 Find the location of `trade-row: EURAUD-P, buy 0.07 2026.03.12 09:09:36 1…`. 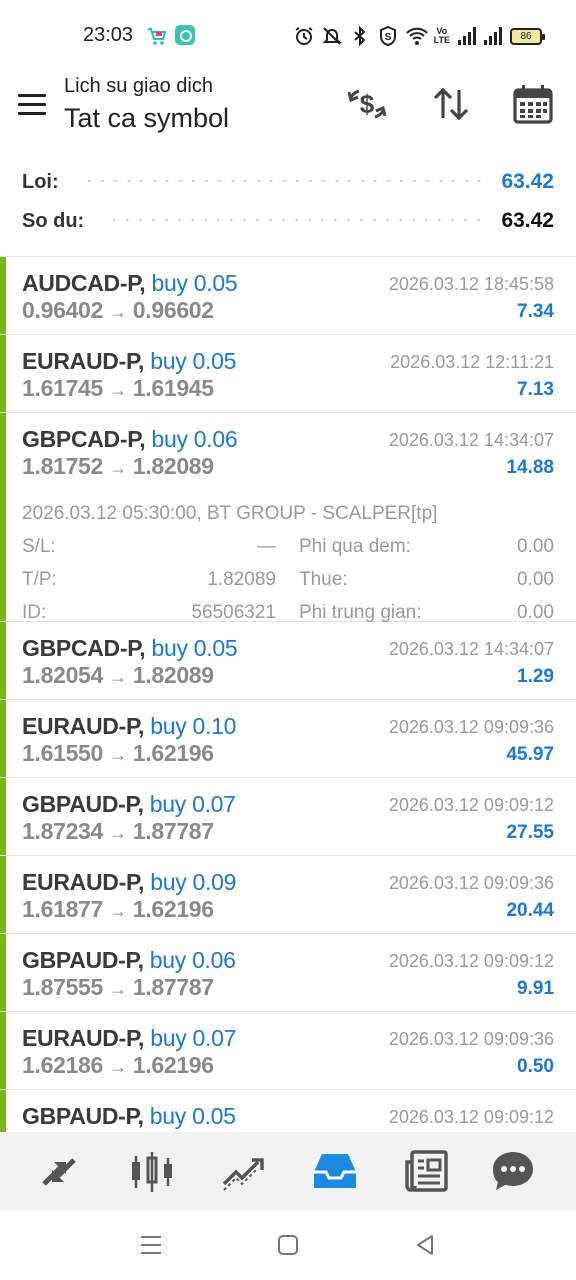

trade-row: EURAUD-P, buy 0.07 2026.03.12 09:09:36 1… is located at coordinates (288, 1051).